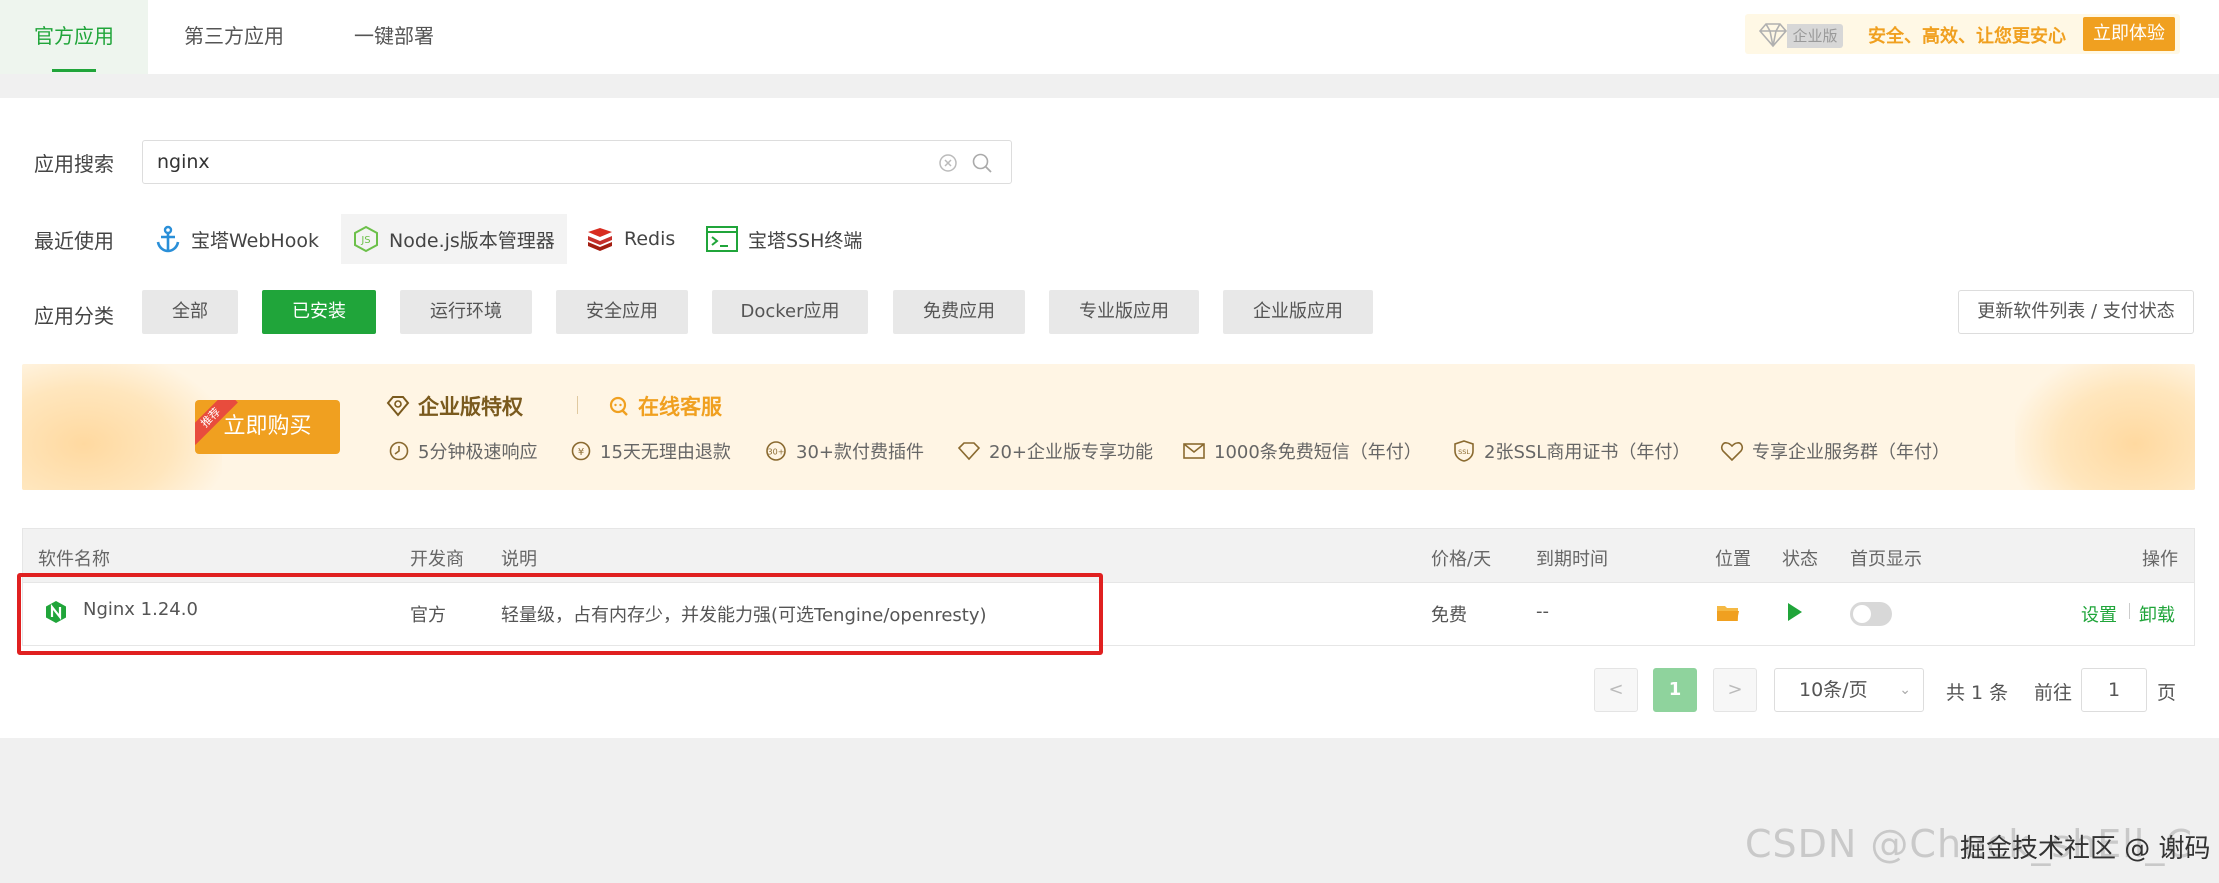 The image size is (2219, 883). I want to click on page-suffix: 页, so click(2167, 693).